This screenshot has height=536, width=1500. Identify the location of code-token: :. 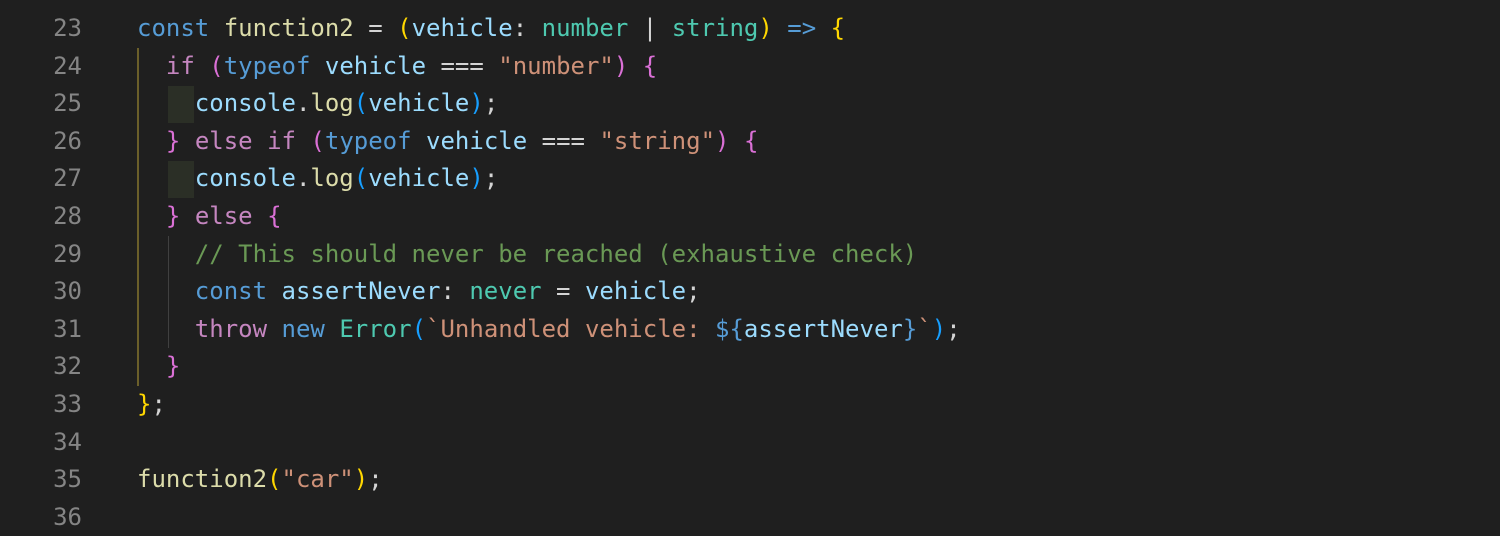
(455, 291).